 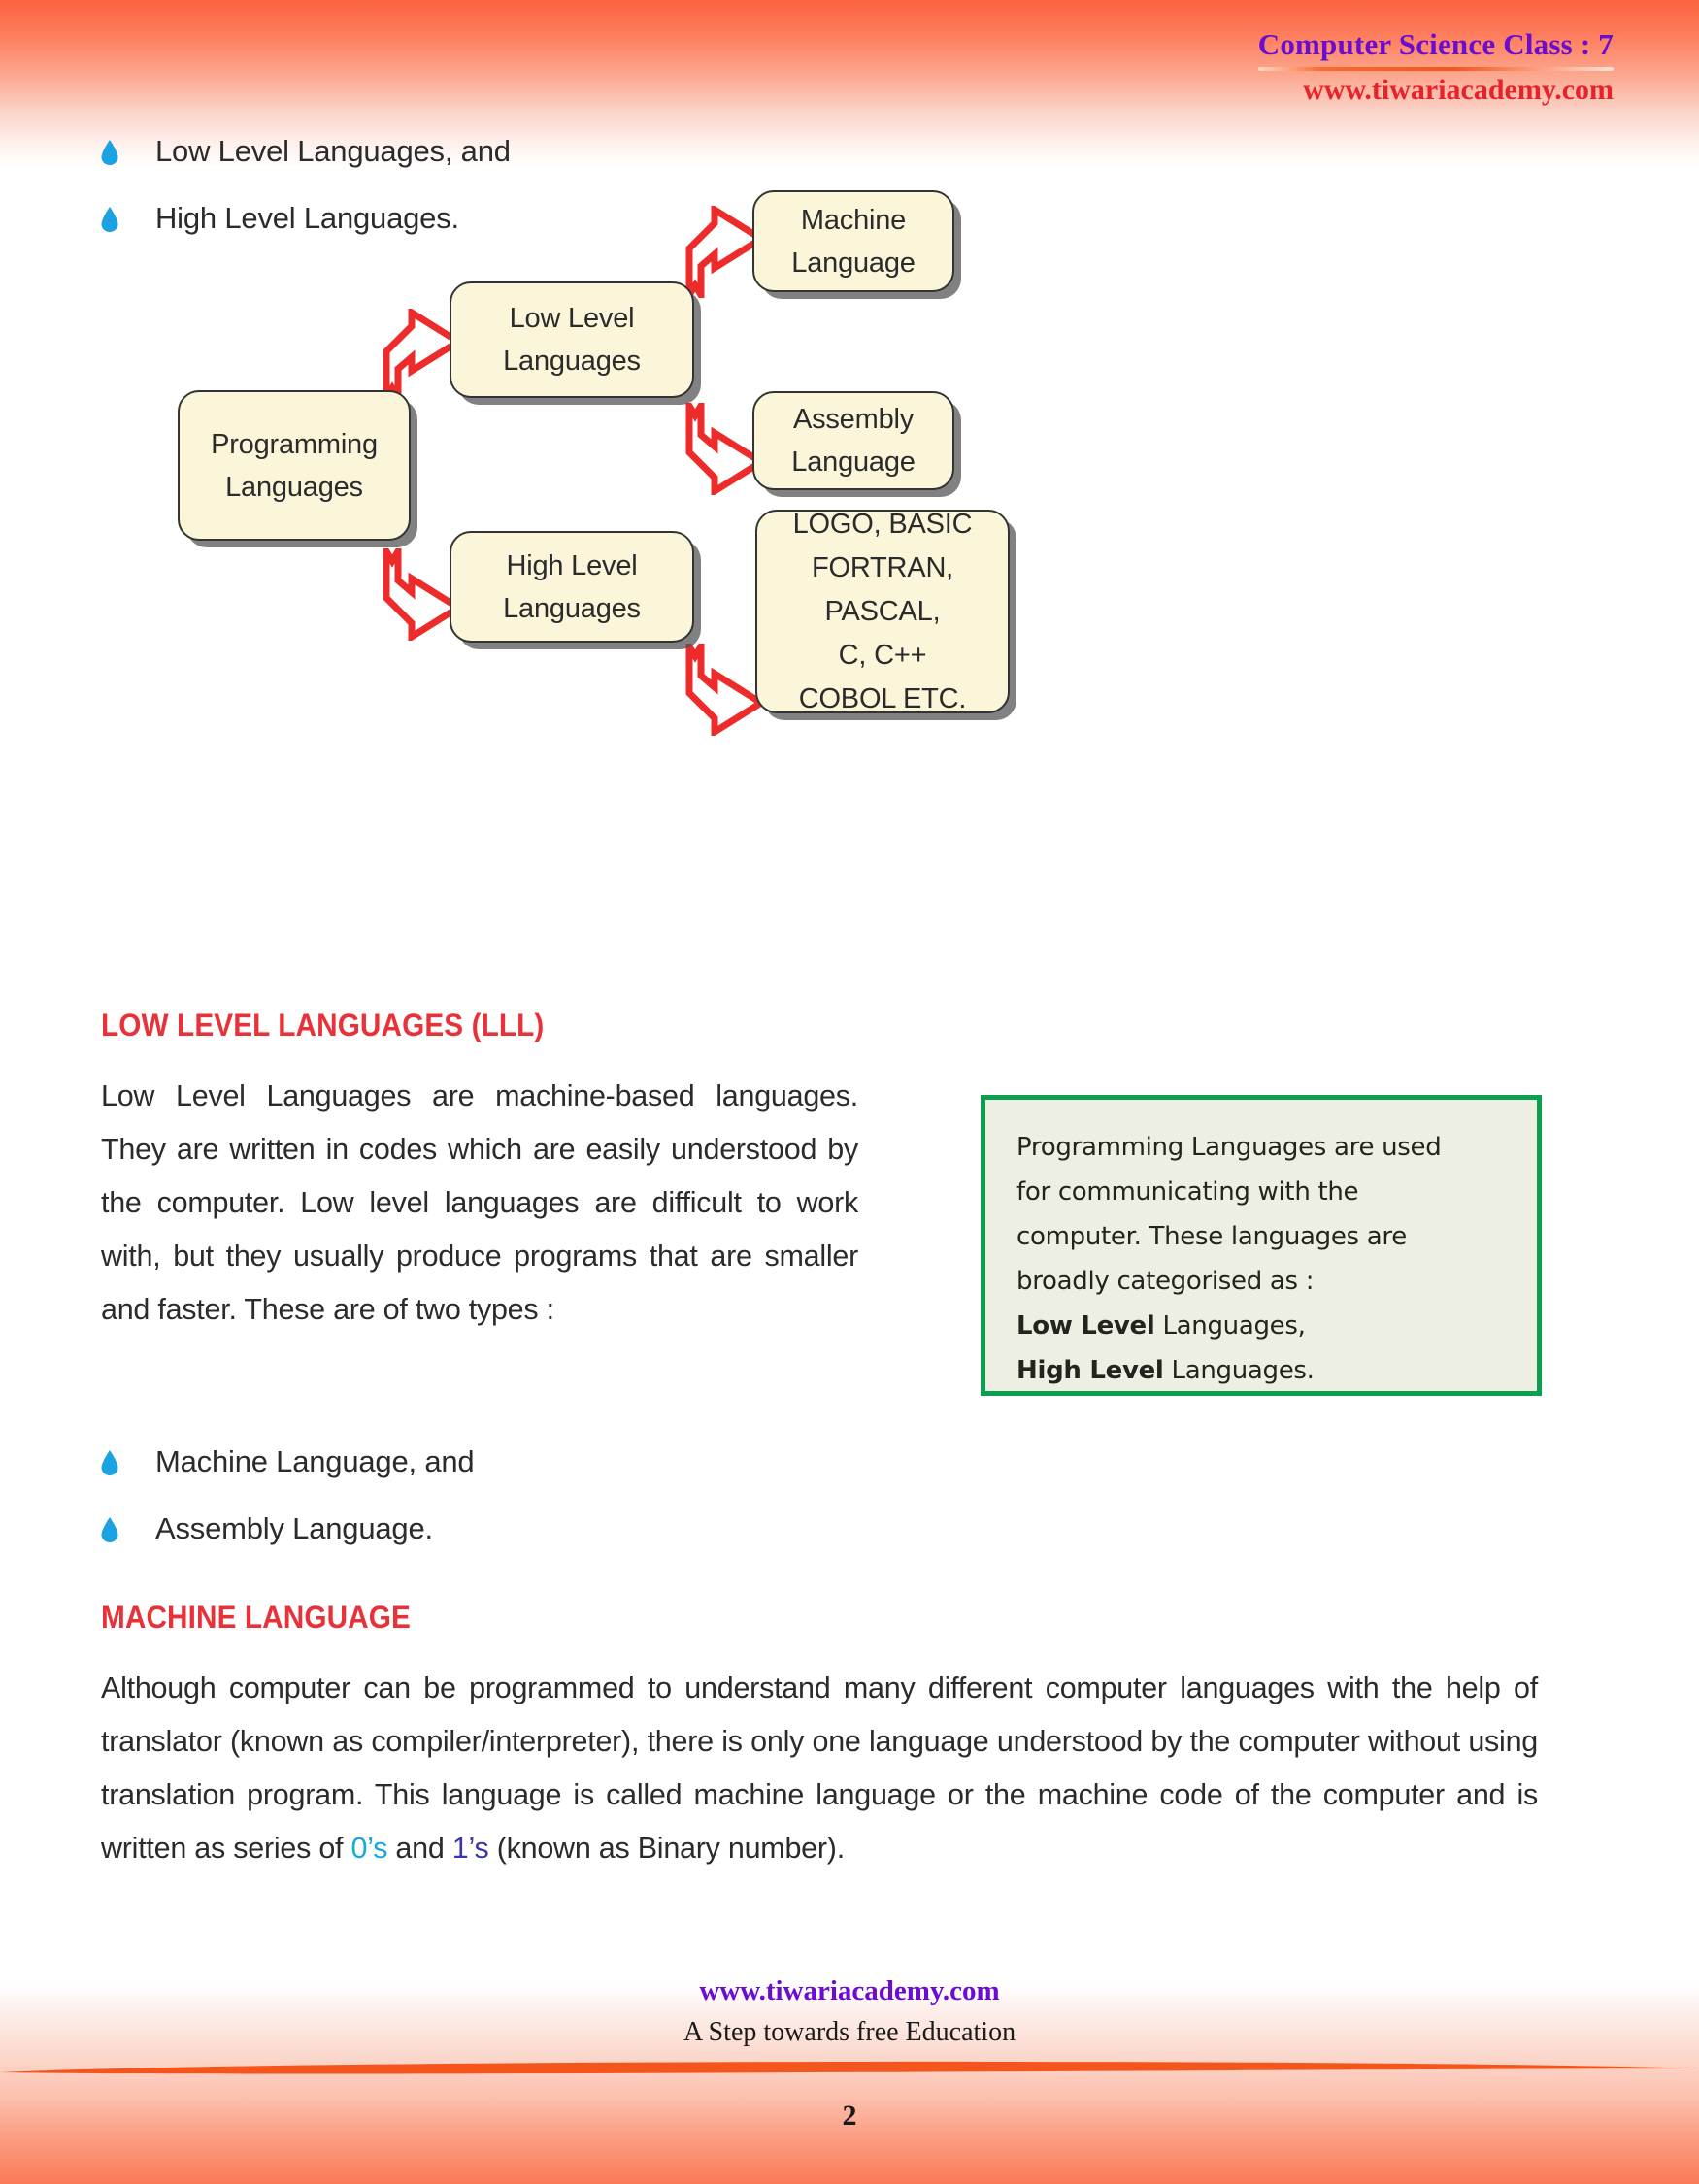 I want to click on flow-node-machine-language: Machine Language, so click(x=853, y=241).